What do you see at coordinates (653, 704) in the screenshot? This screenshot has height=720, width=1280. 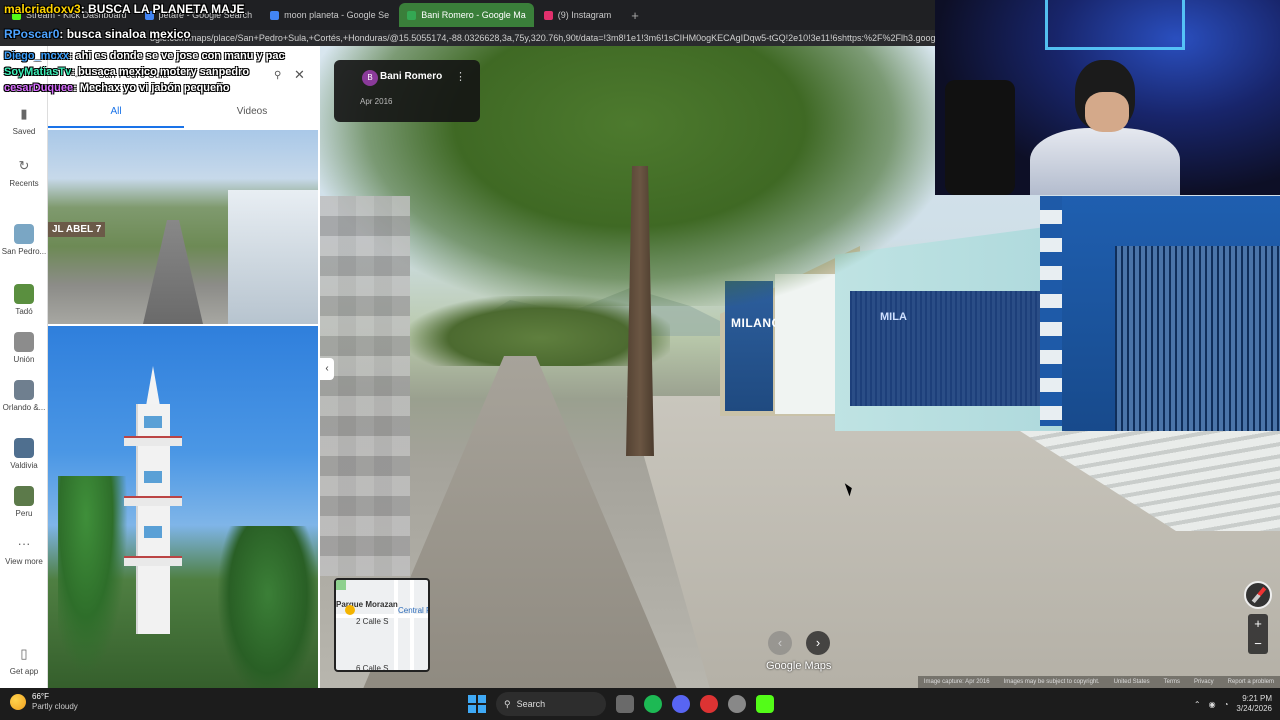 I see `spotify-icon` at bounding box center [653, 704].